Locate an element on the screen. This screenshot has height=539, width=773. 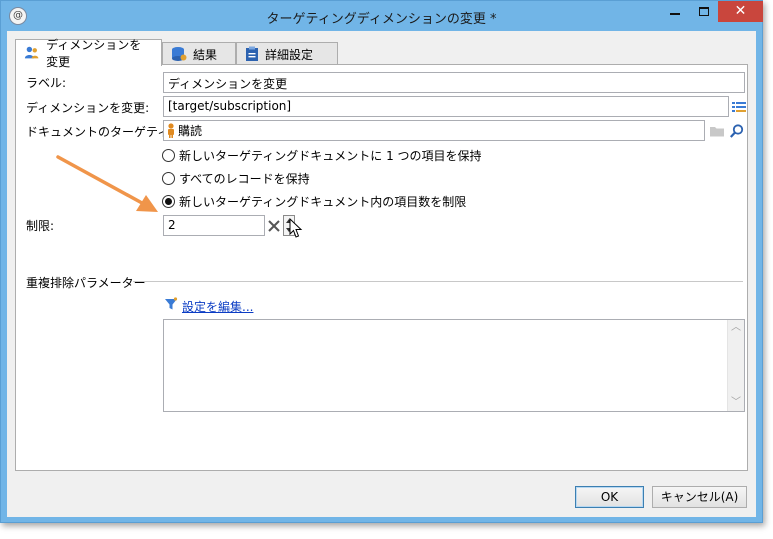
search-icon is located at coordinates (737, 131).